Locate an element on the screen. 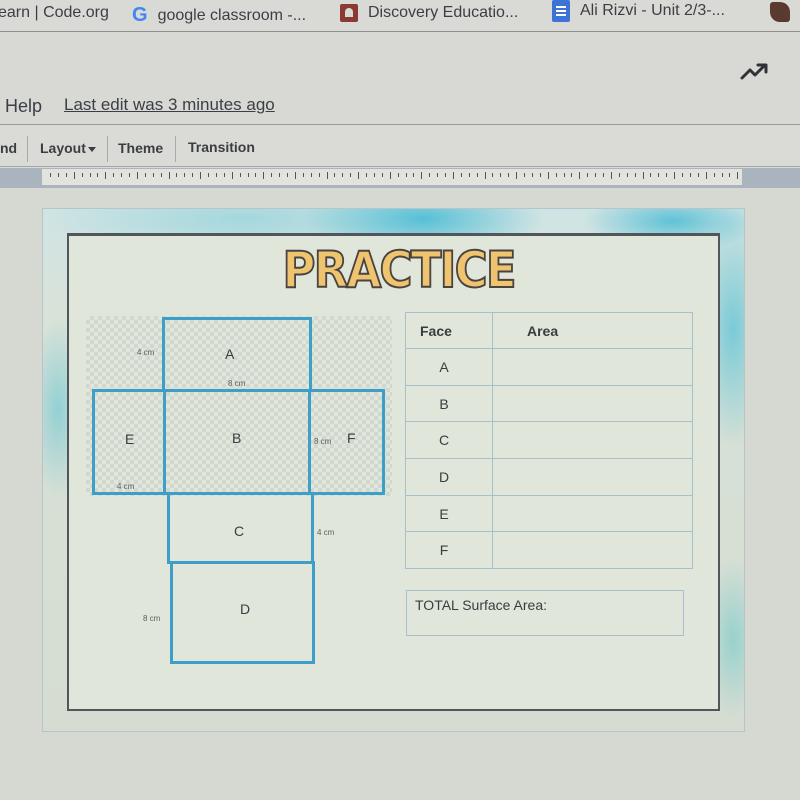 This screenshot has height=800, width=800. face-cell: E is located at coordinates (449, 513).